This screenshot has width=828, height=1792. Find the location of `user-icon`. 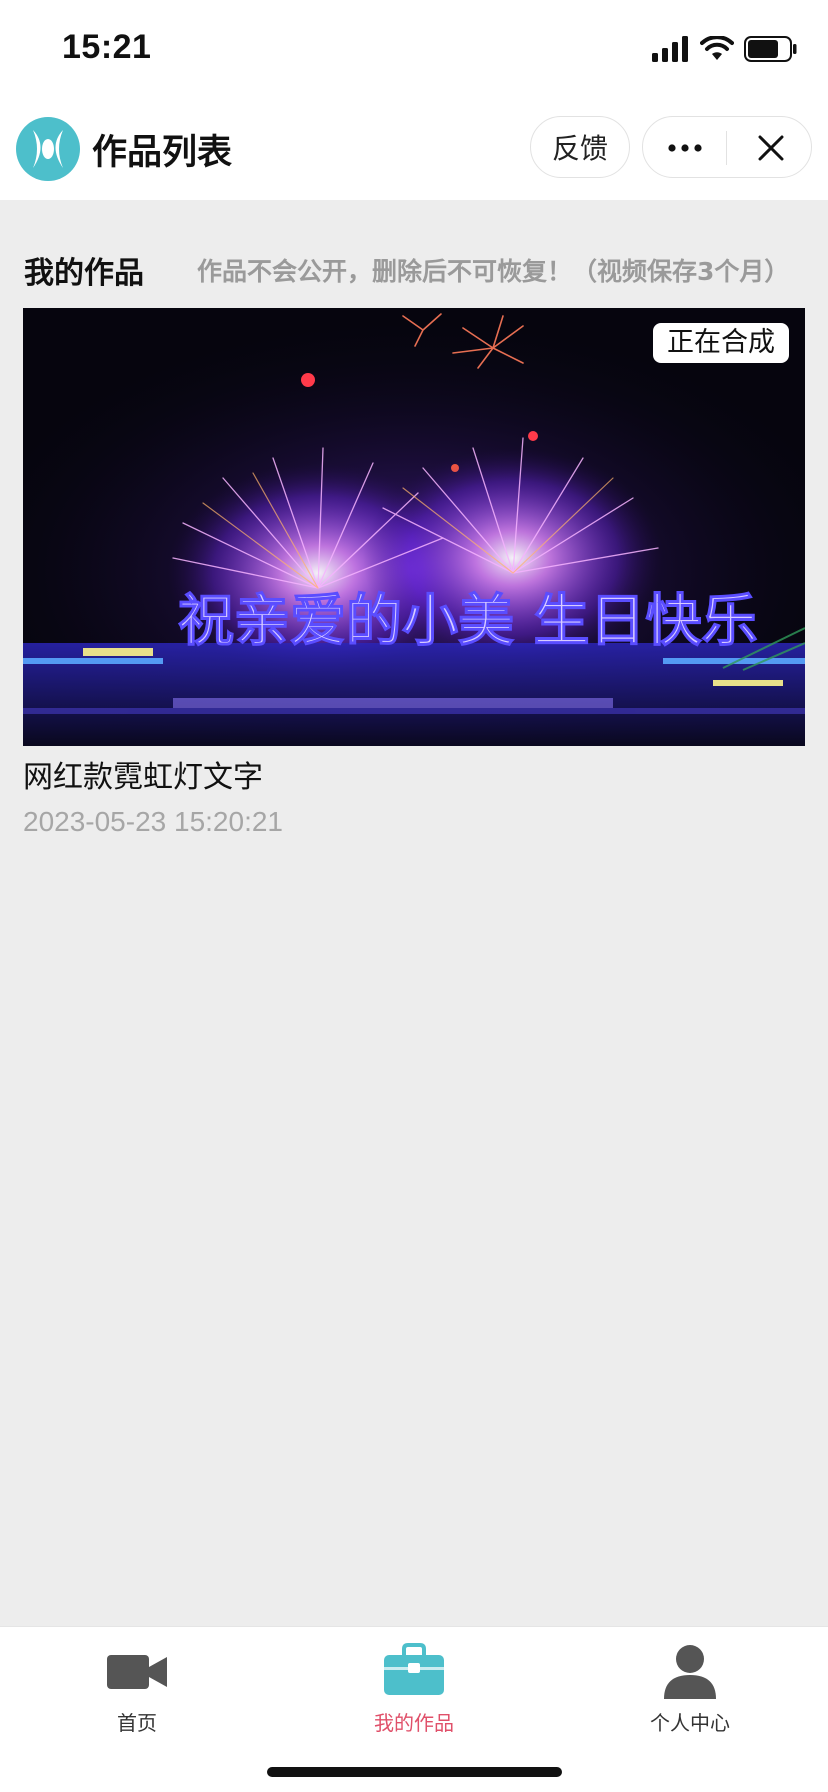

user-icon is located at coordinates (690, 1672).